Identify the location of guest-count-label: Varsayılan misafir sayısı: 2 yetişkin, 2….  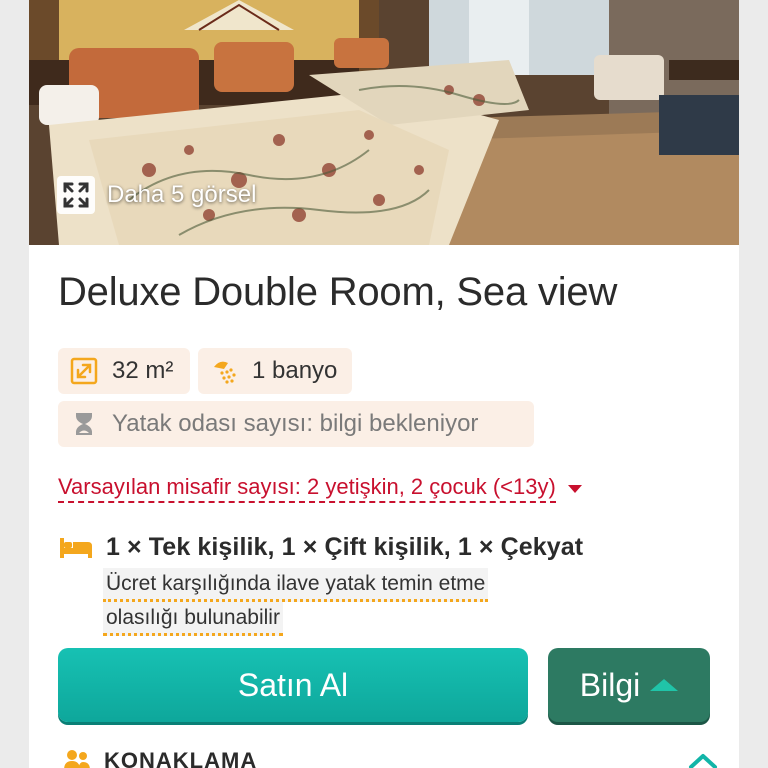
(307, 488).